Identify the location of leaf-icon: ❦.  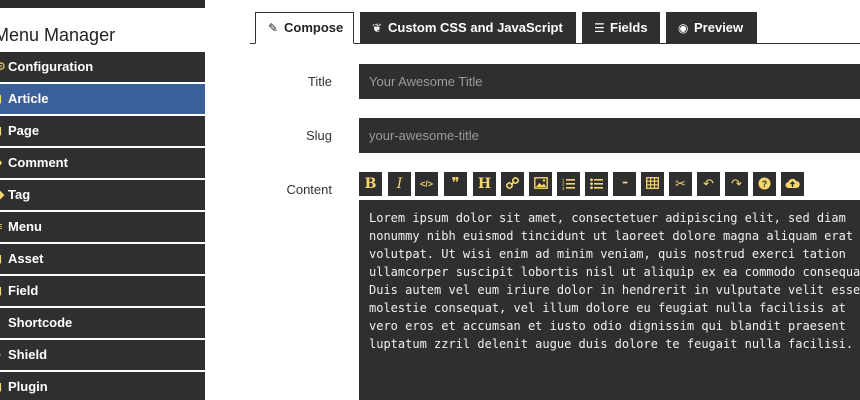
(377, 28).